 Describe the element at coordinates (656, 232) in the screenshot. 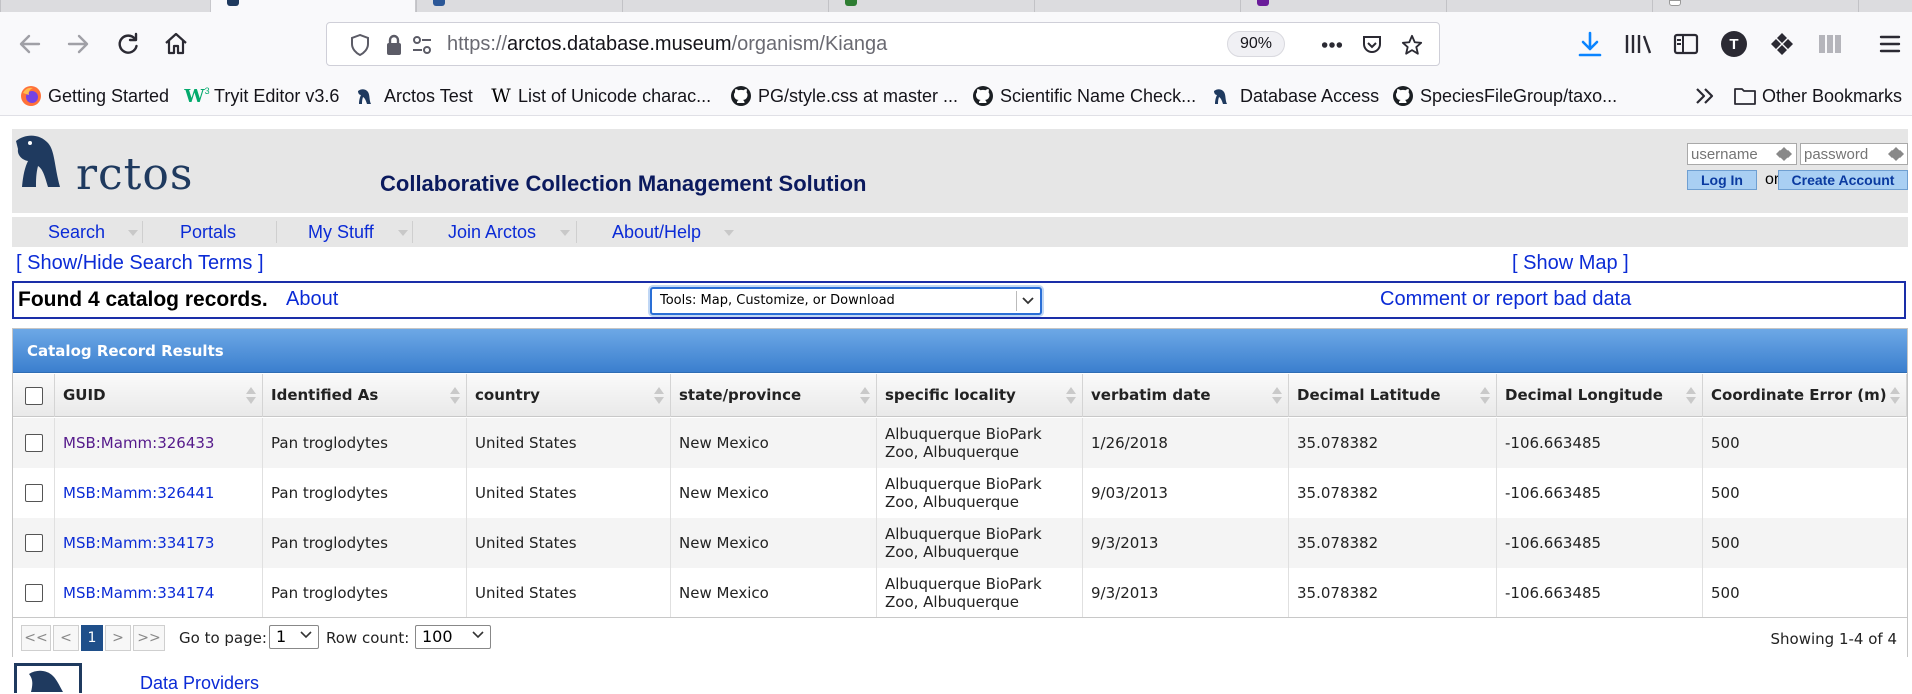

I see `menu-about-help: About/Help` at that location.